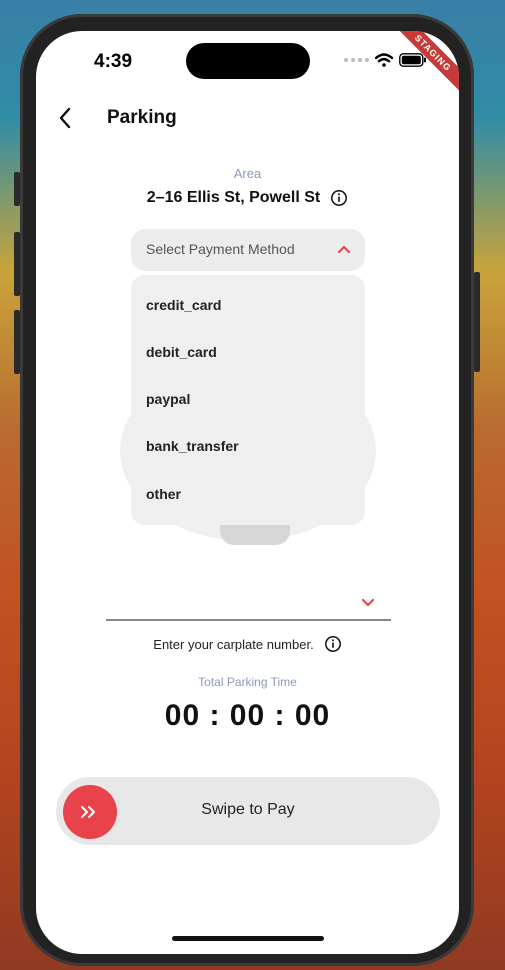 This screenshot has width=505, height=970. Describe the element at coordinates (220, 249) in the screenshot. I see `payment-method-label: Select Payment Method` at that location.